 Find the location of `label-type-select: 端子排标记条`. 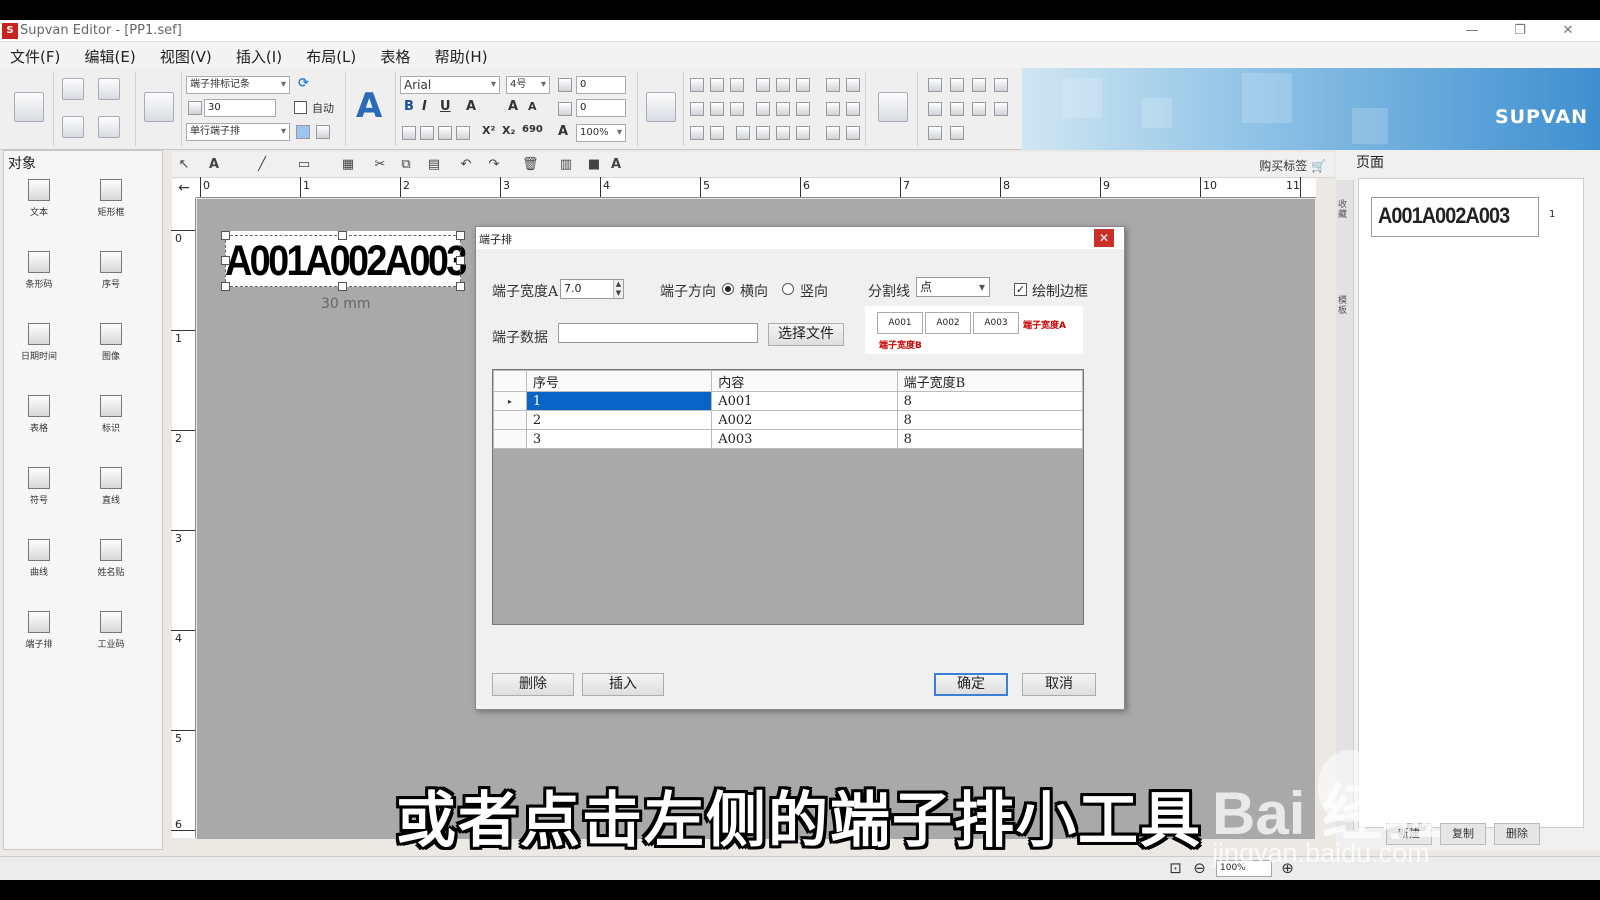

label-type-select: 端子排标记条 is located at coordinates (238, 85).